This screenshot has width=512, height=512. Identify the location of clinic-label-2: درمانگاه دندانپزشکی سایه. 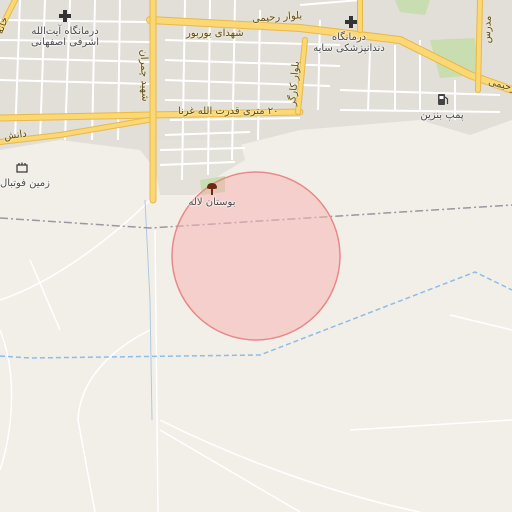
(349, 43).